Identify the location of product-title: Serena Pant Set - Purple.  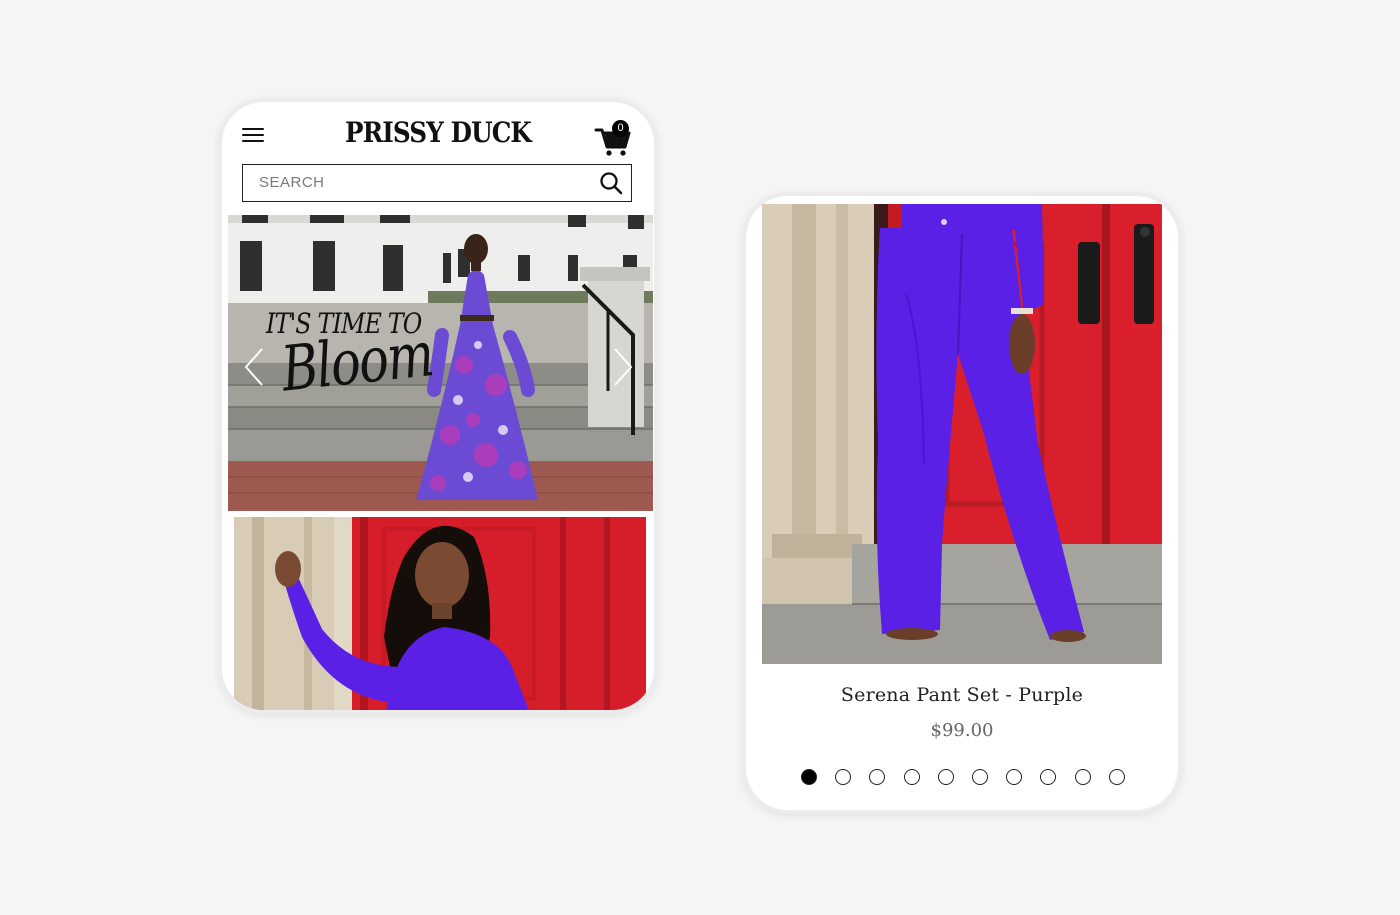
(962, 695).